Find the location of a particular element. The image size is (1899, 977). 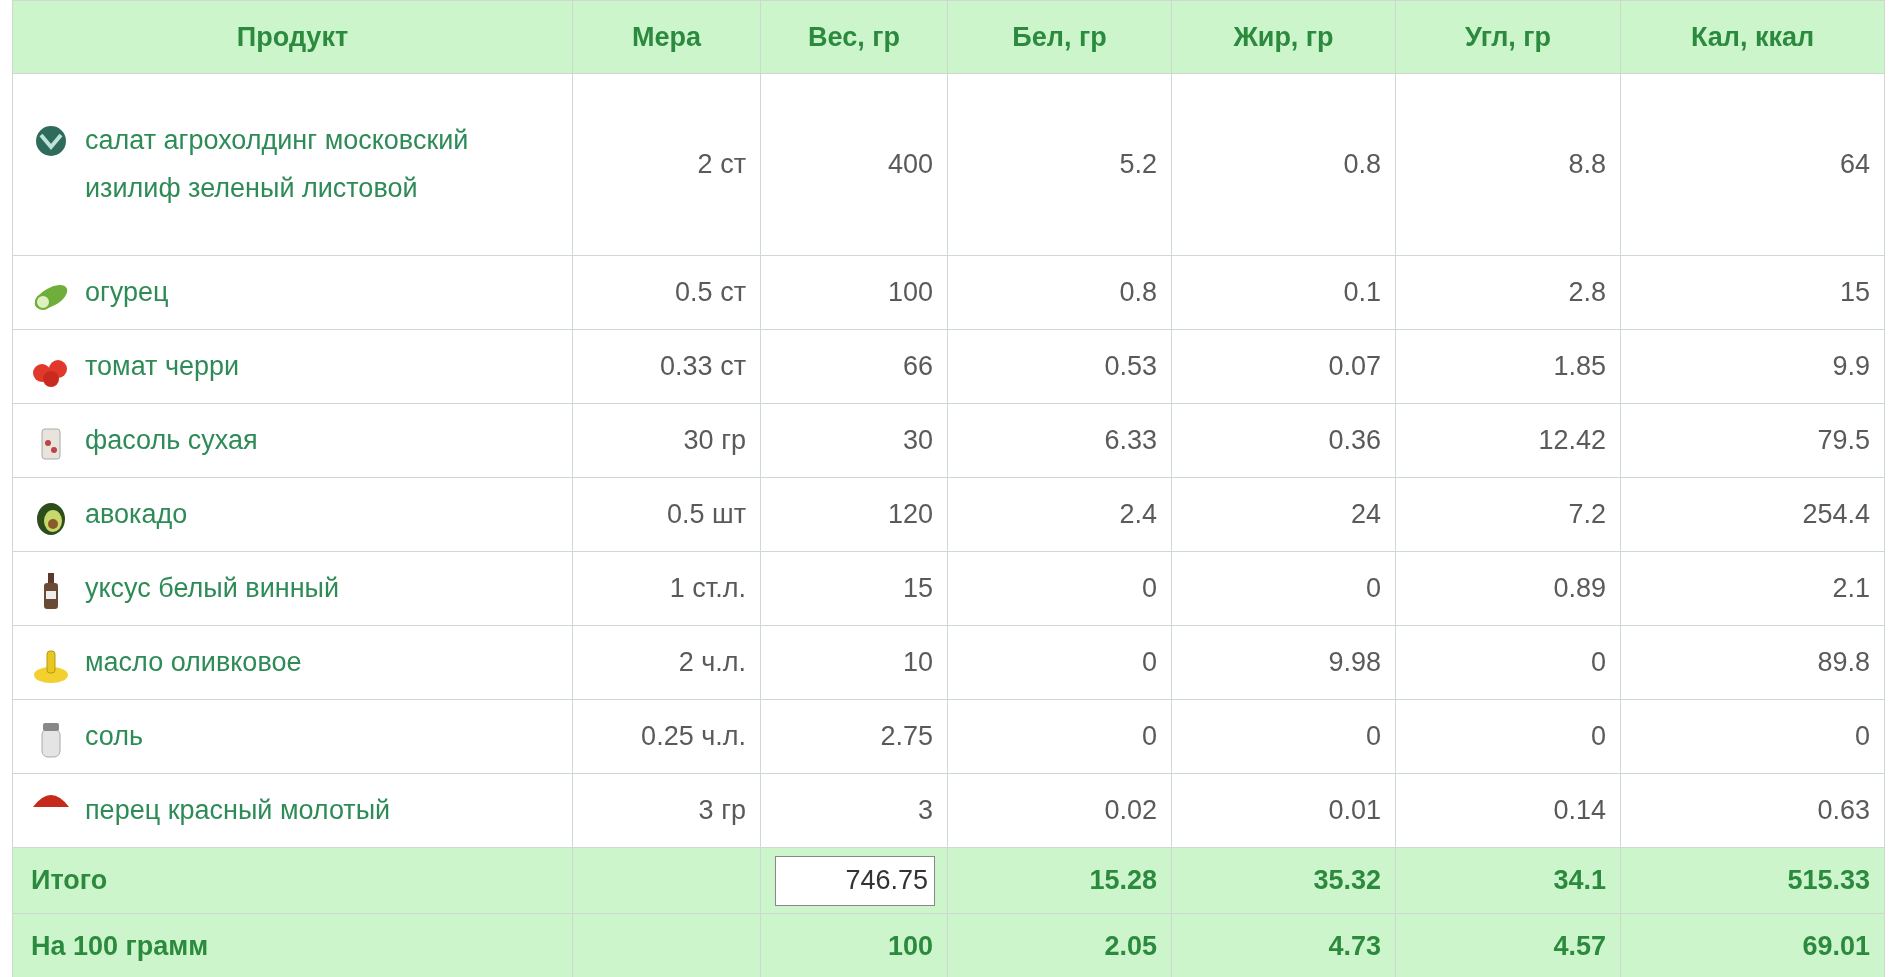

table-cell: 0.36 is located at coordinates (1283, 440).